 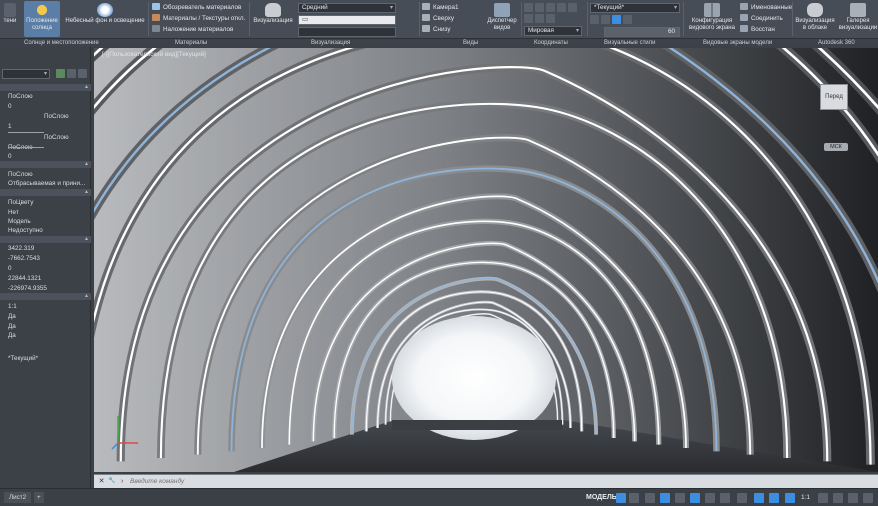 I want to click on sun-position-button: Положение солнца, so click(x=42, y=19).